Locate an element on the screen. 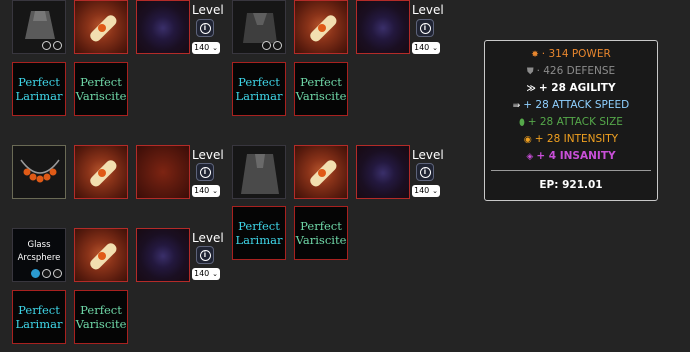  power-icon: ✸ is located at coordinates (535, 55).